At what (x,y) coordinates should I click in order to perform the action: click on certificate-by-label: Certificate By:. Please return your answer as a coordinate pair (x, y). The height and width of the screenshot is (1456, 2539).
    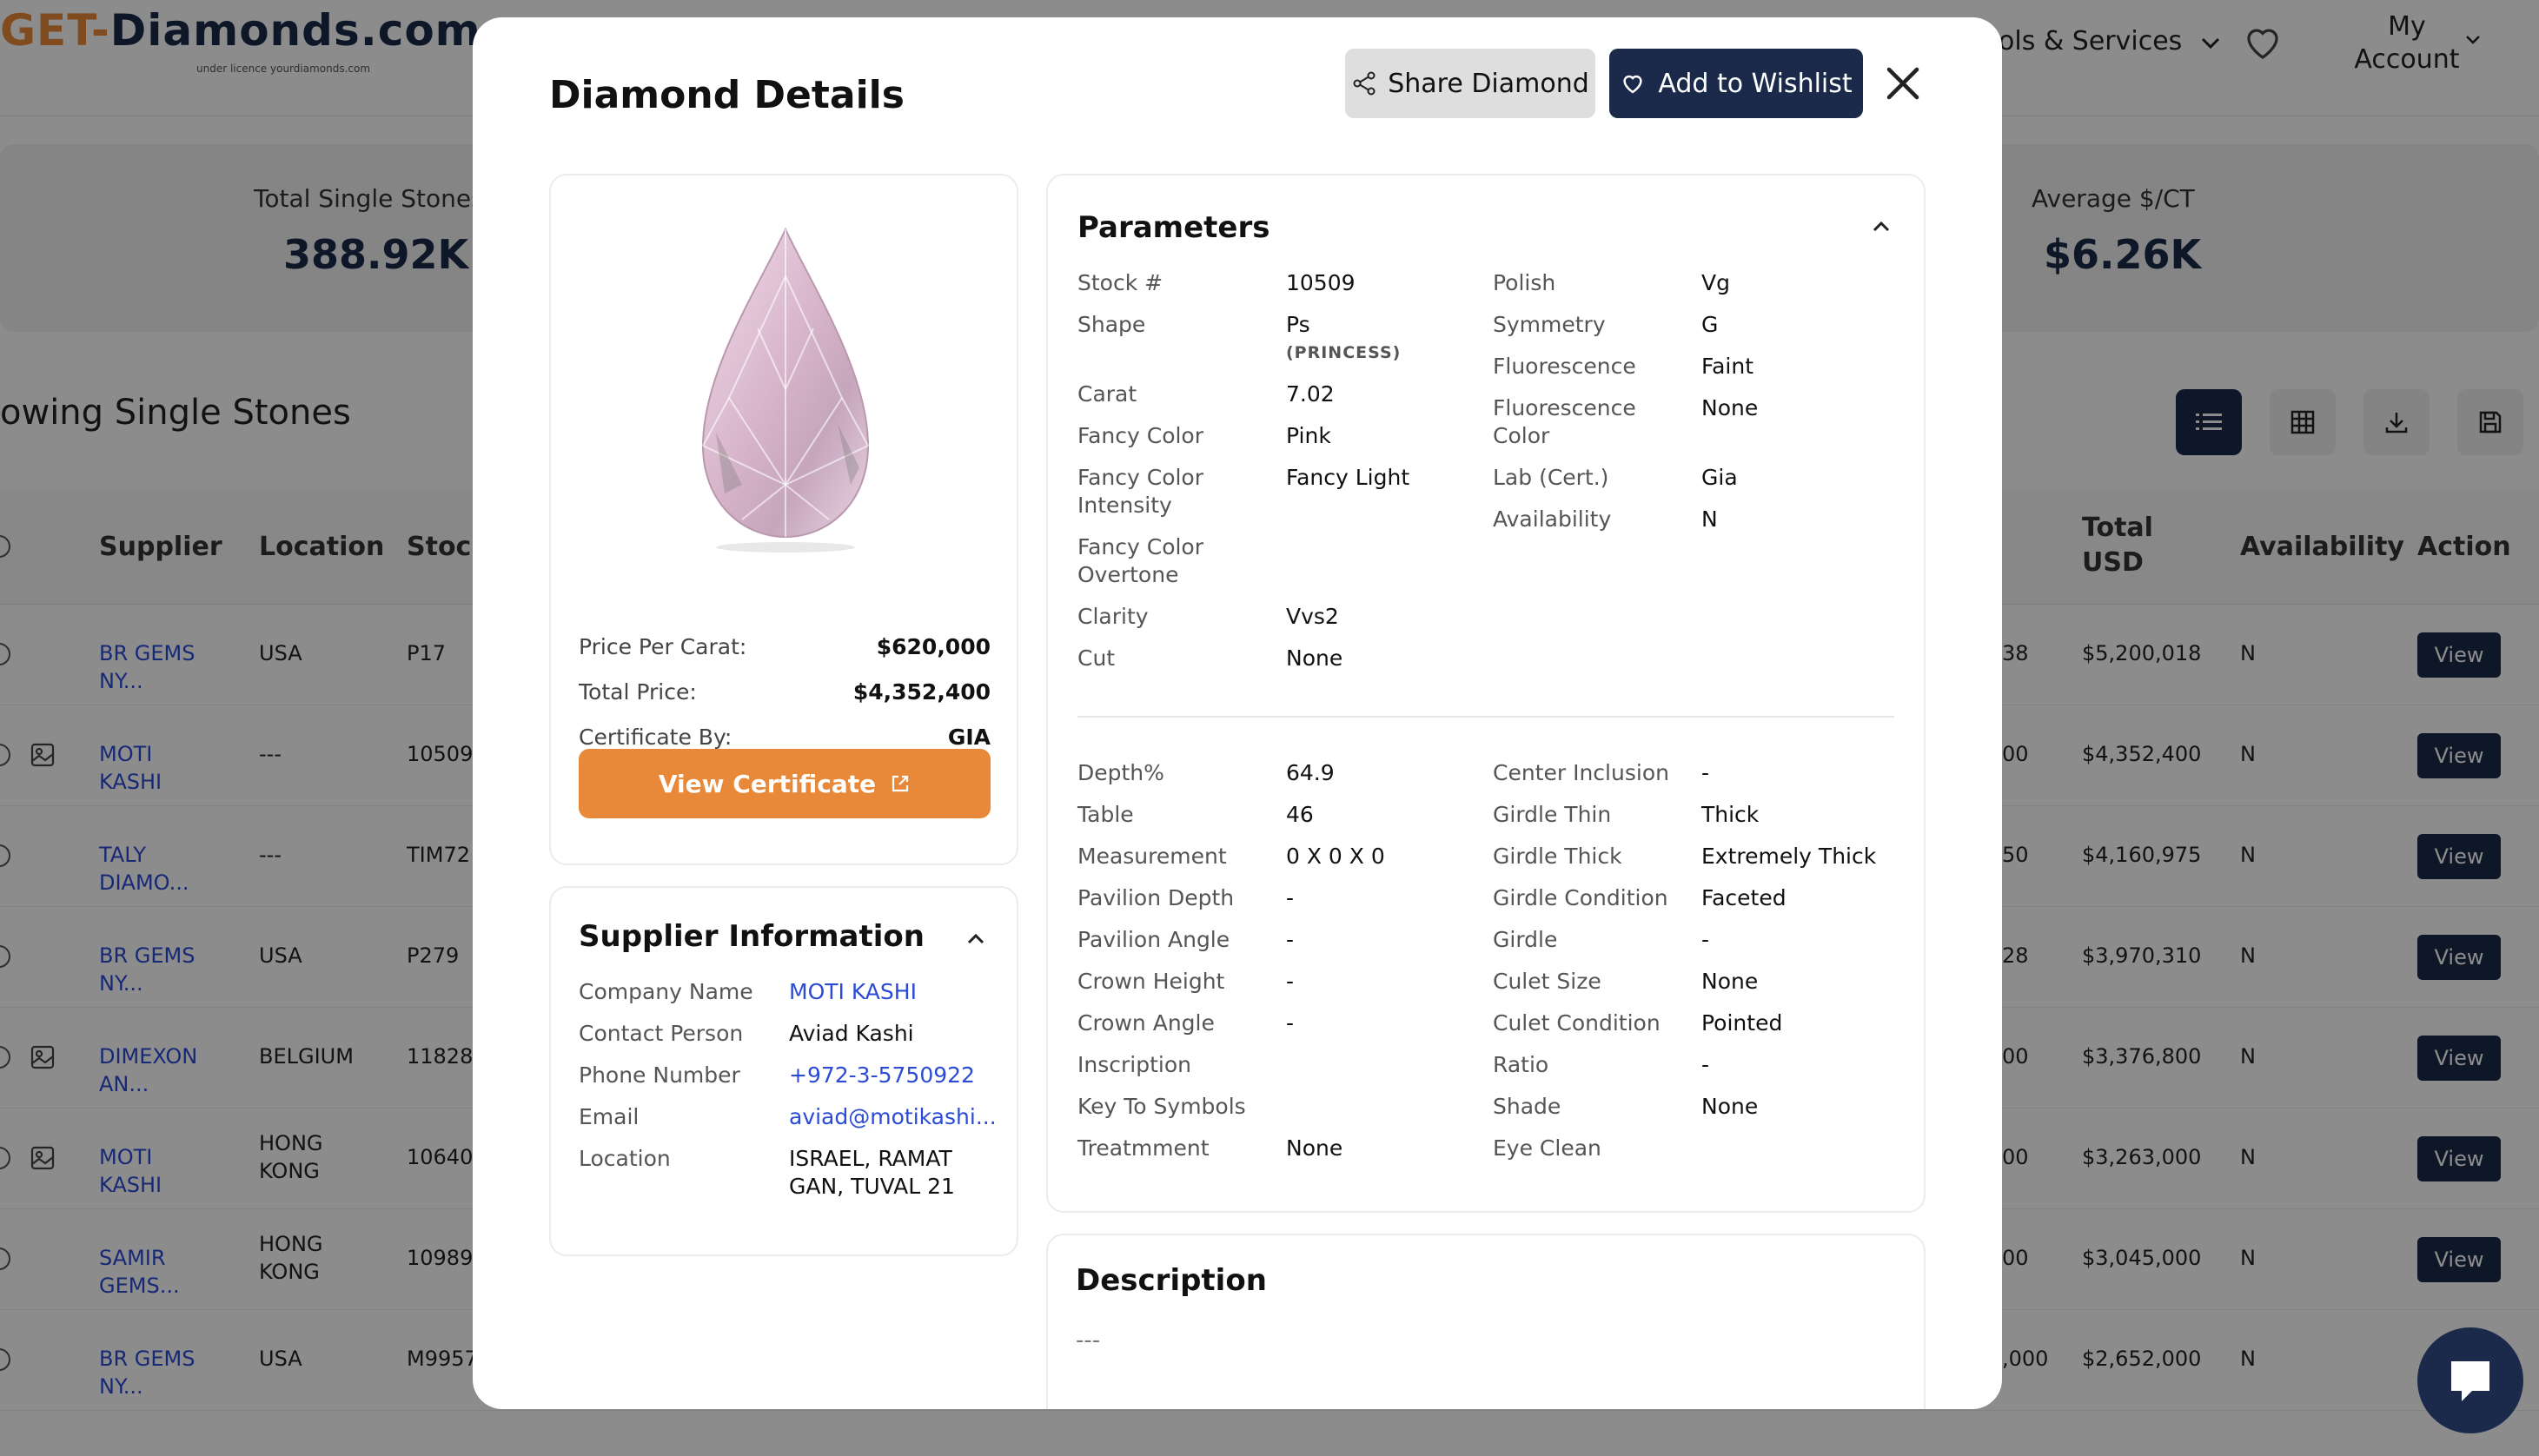
    Looking at the image, I should click on (656, 737).